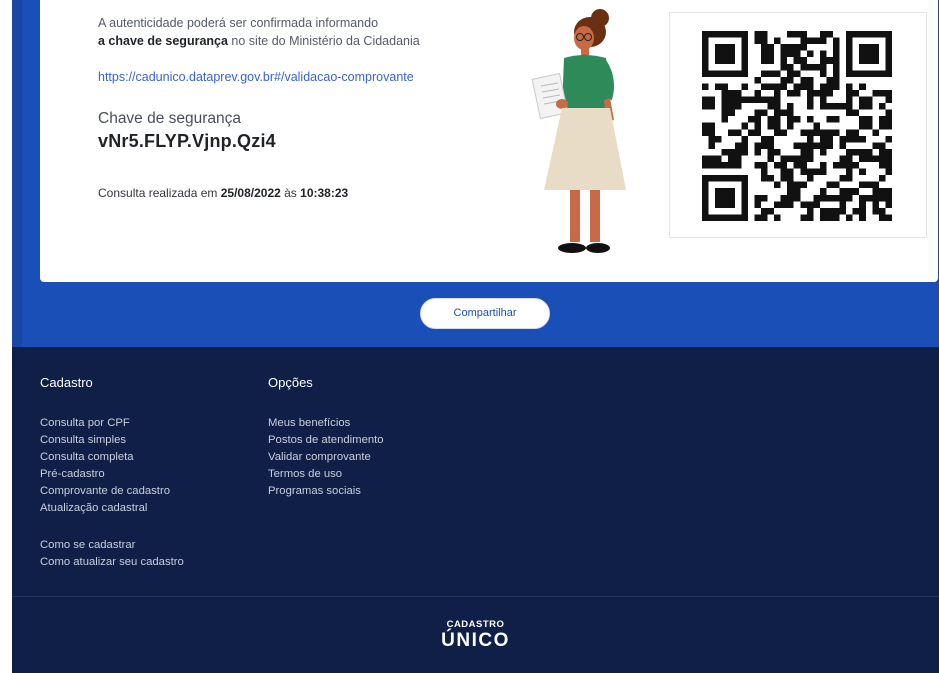 Image resolution: width=939 pixels, height=673 pixels. I want to click on footer-link: Postos de atendimento, so click(326, 440).